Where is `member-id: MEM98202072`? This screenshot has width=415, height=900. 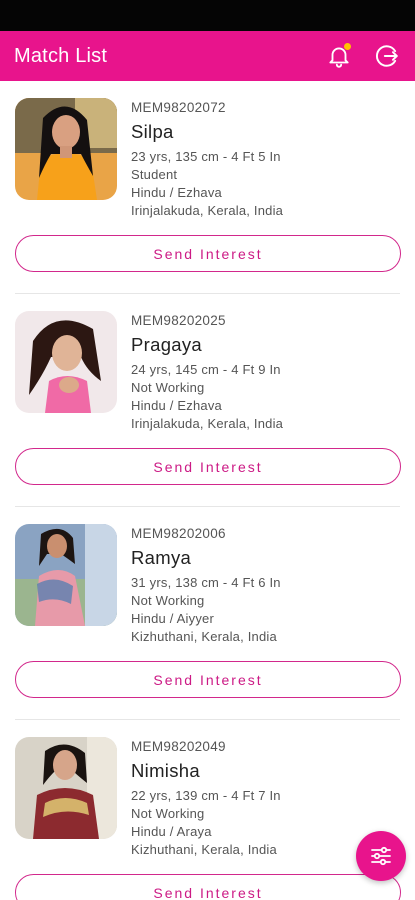
member-id: MEM98202072 is located at coordinates (178, 107).